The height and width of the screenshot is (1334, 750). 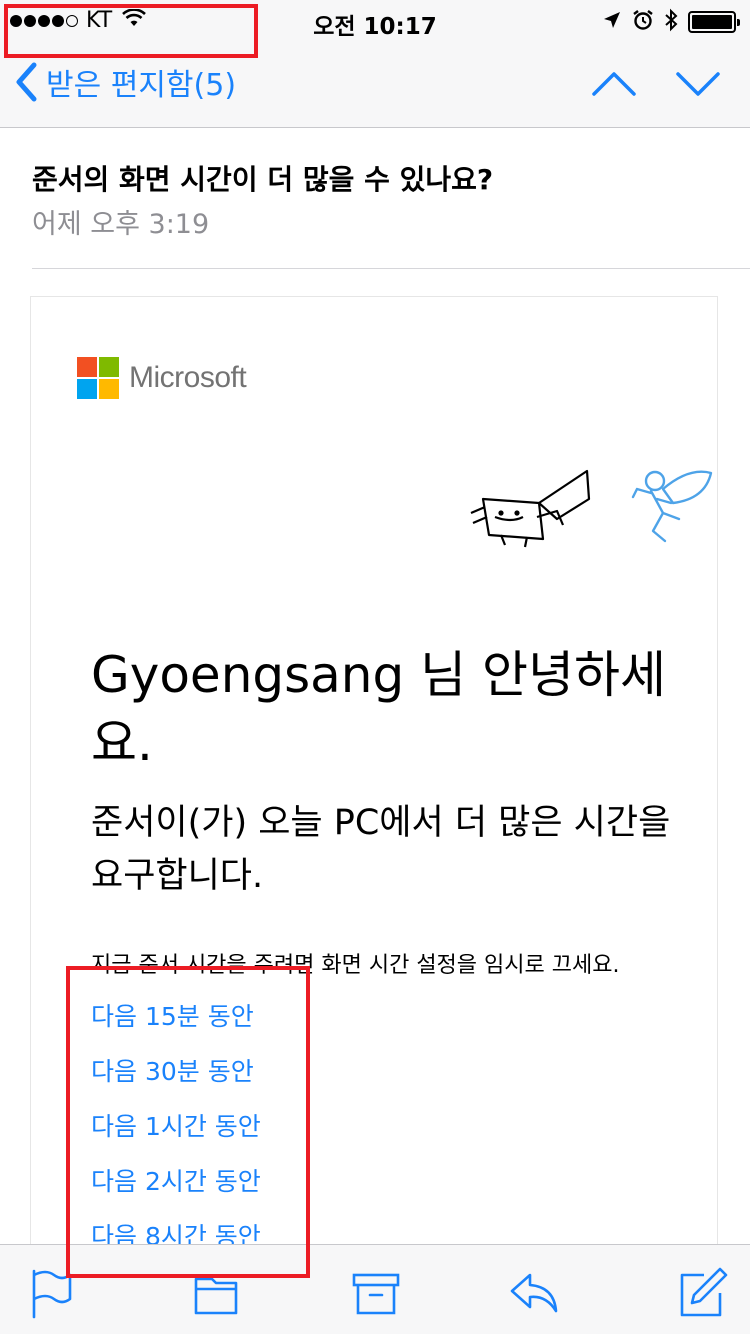 I want to click on microsoft-logo-icon, so click(x=98, y=378).